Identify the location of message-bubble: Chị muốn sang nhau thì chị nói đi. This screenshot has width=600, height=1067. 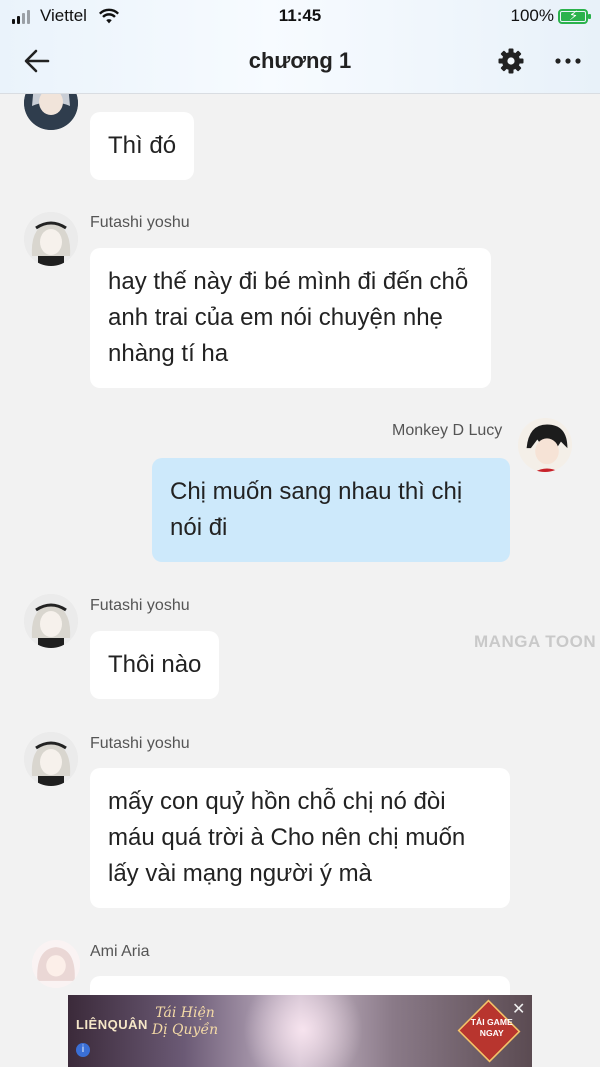
(331, 510).